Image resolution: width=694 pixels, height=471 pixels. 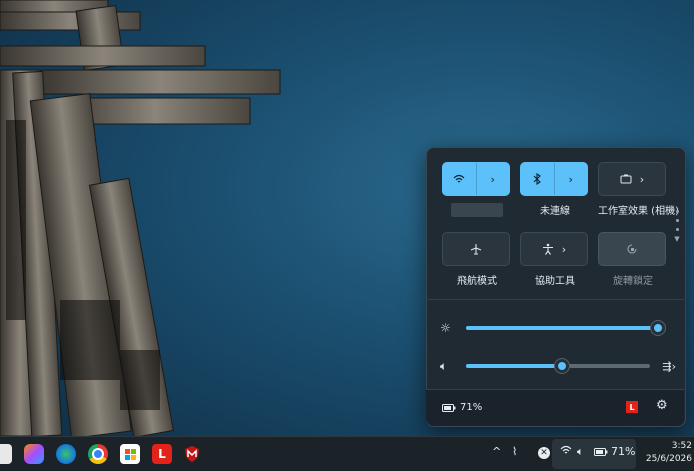 What do you see at coordinates (496, 451) in the screenshot?
I see `show-hidden-icons-chevron: ^` at bounding box center [496, 451].